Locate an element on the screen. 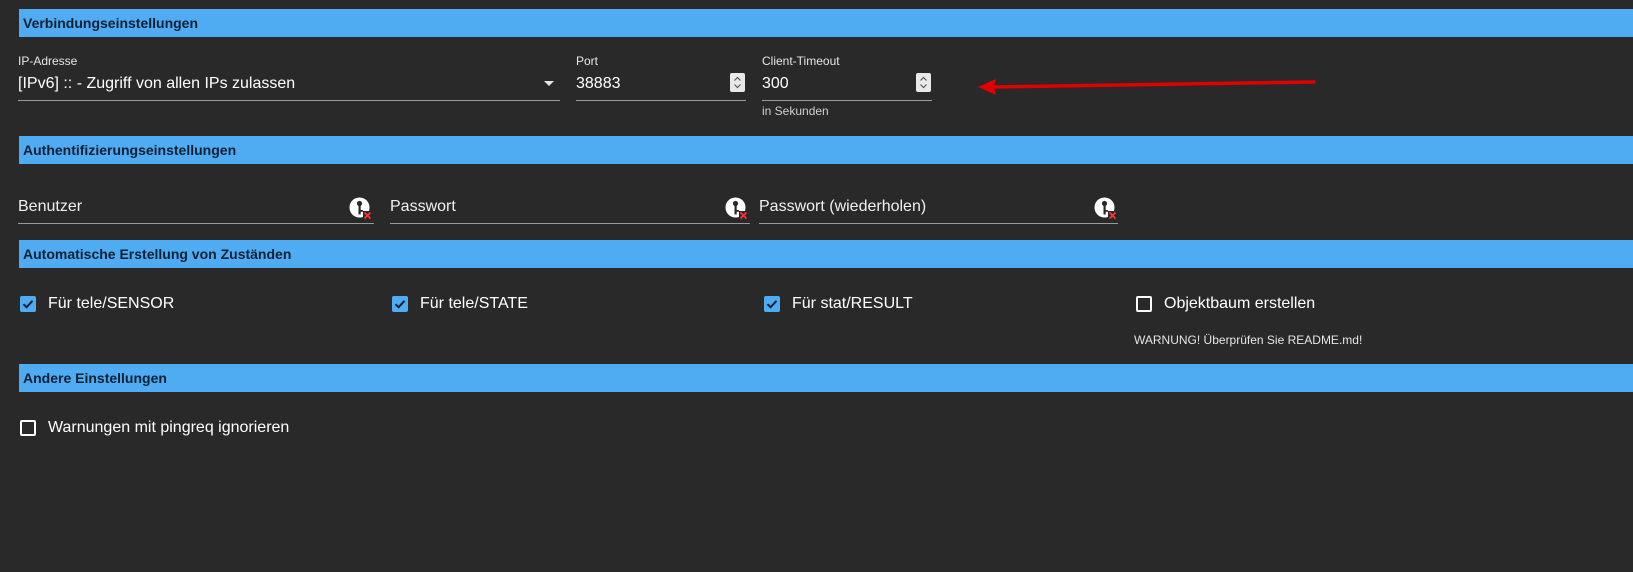 Image resolution: width=1633 pixels, height=572 pixels. checkbox-row-stat-result: Für stat/RESULT is located at coordinates (838, 304).